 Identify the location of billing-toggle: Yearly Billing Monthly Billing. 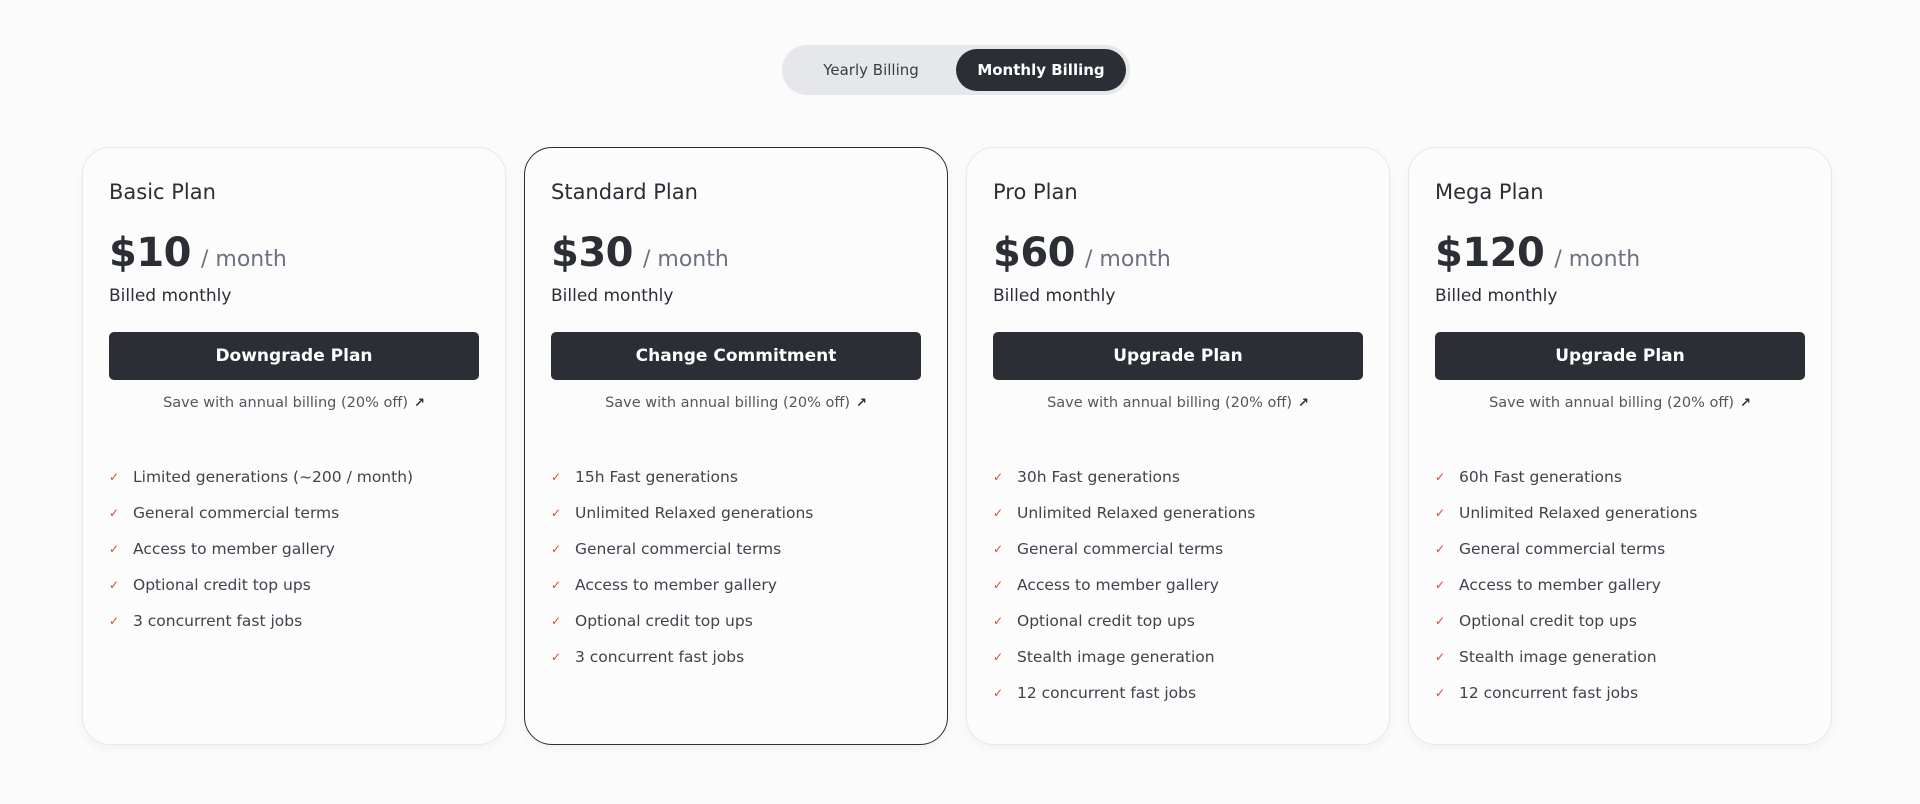
(956, 70).